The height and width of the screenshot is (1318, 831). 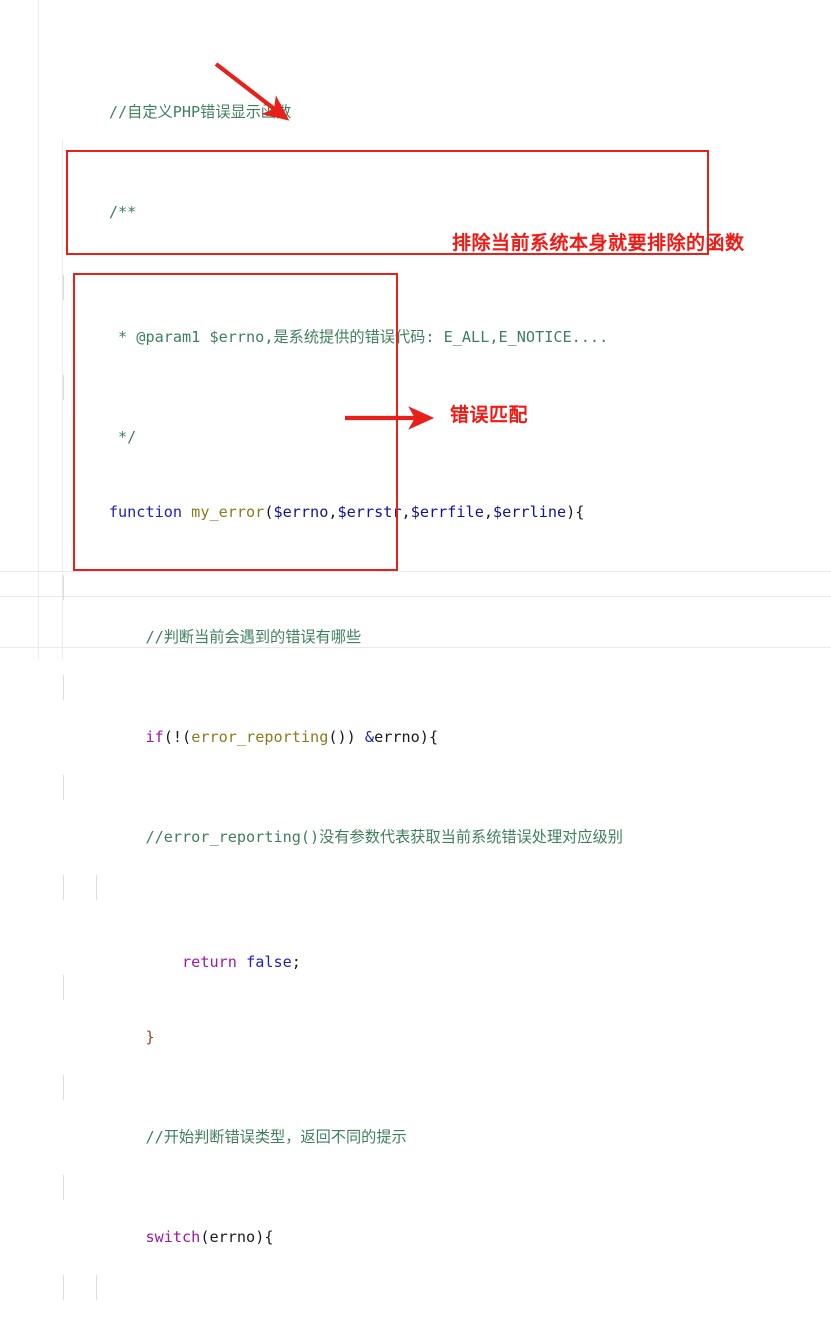 What do you see at coordinates (415, 1287) in the screenshot?
I see `code-line: case E_ERROR:` at bounding box center [415, 1287].